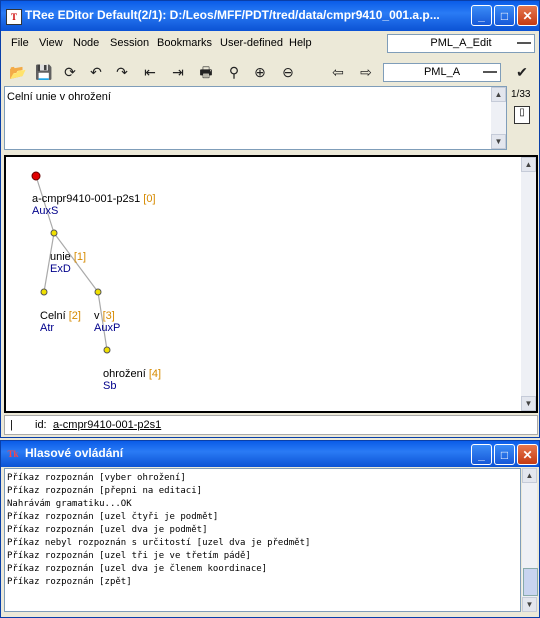  I want to click on context-select-value: PML_A, so click(442, 72).